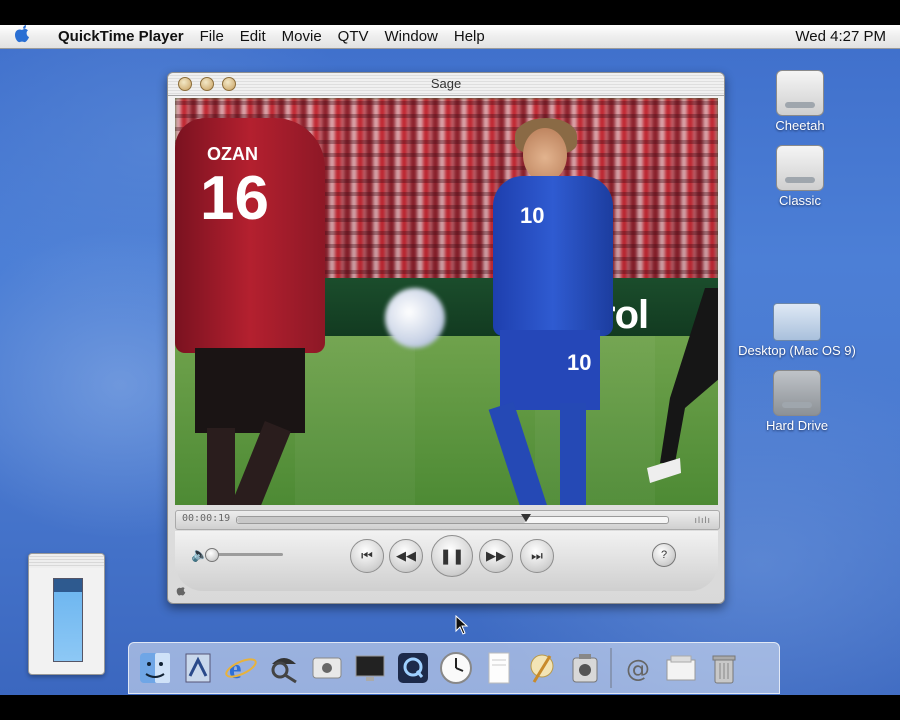  I want to click on control-panel: 🔈 ⏮ ◀◀ ❚❚ ▶▶ ⏭ ?, so click(446, 561).